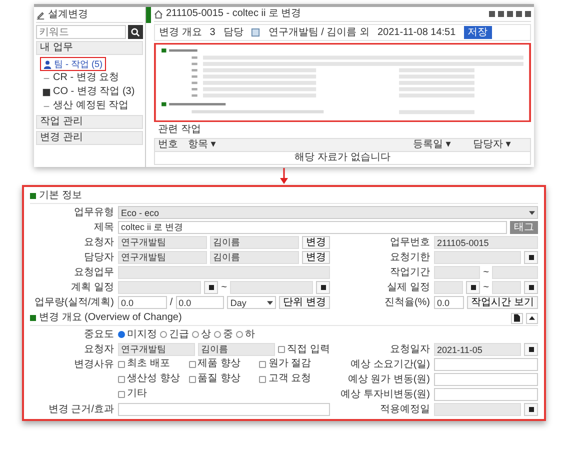  What do you see at coordinates (440, 145) in the screenshot?
I see `column-header: 등록일 ▾` at bounding box center [440, 145].